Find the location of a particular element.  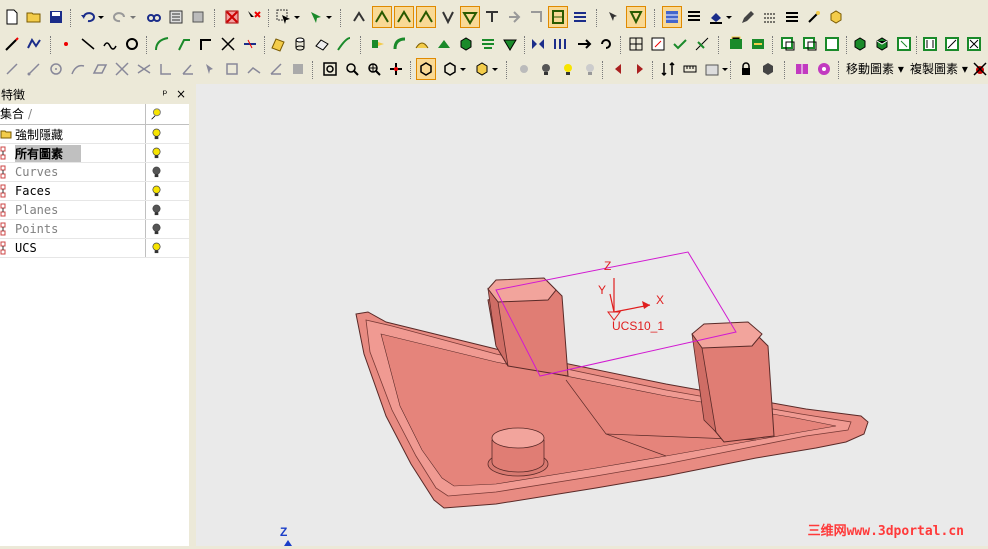

snap-mid-button is located at coordinates (404, 17).